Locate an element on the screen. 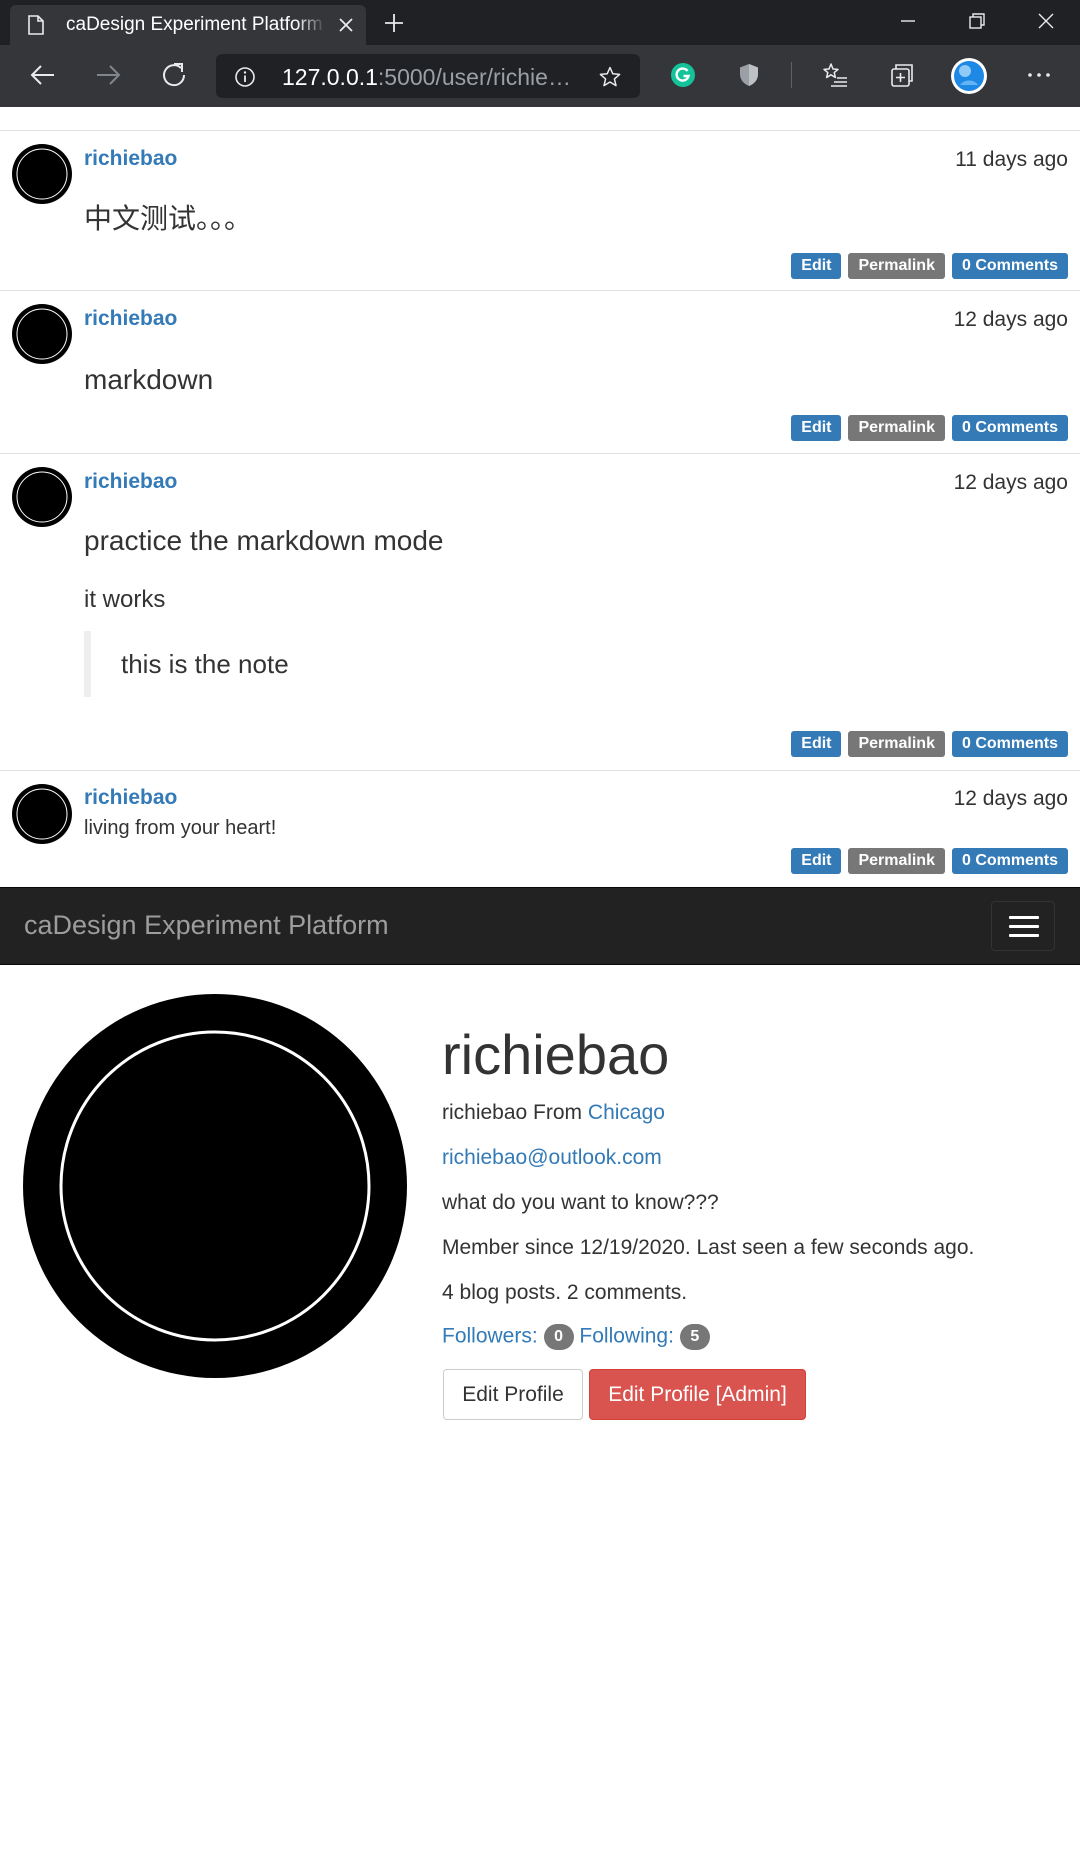  profile-from-text: richiebao From is located at coordinates (512, 1112).